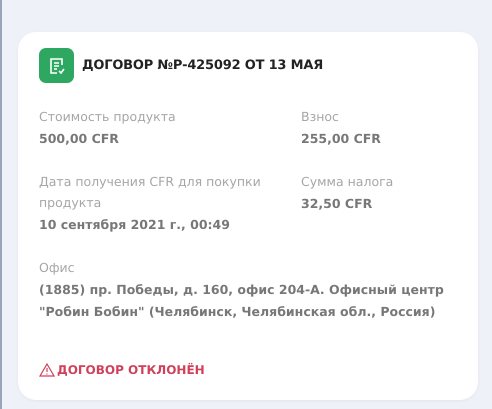 Image resolution: width=492 pixels, height=409 pixels. I want to click on field-value: (1885) пр. Победы, д. 160, офис 204-А. Офисный центр "Робин Бобин" (Челябинск, Челябинская обл., Россия), so click(242, 301).